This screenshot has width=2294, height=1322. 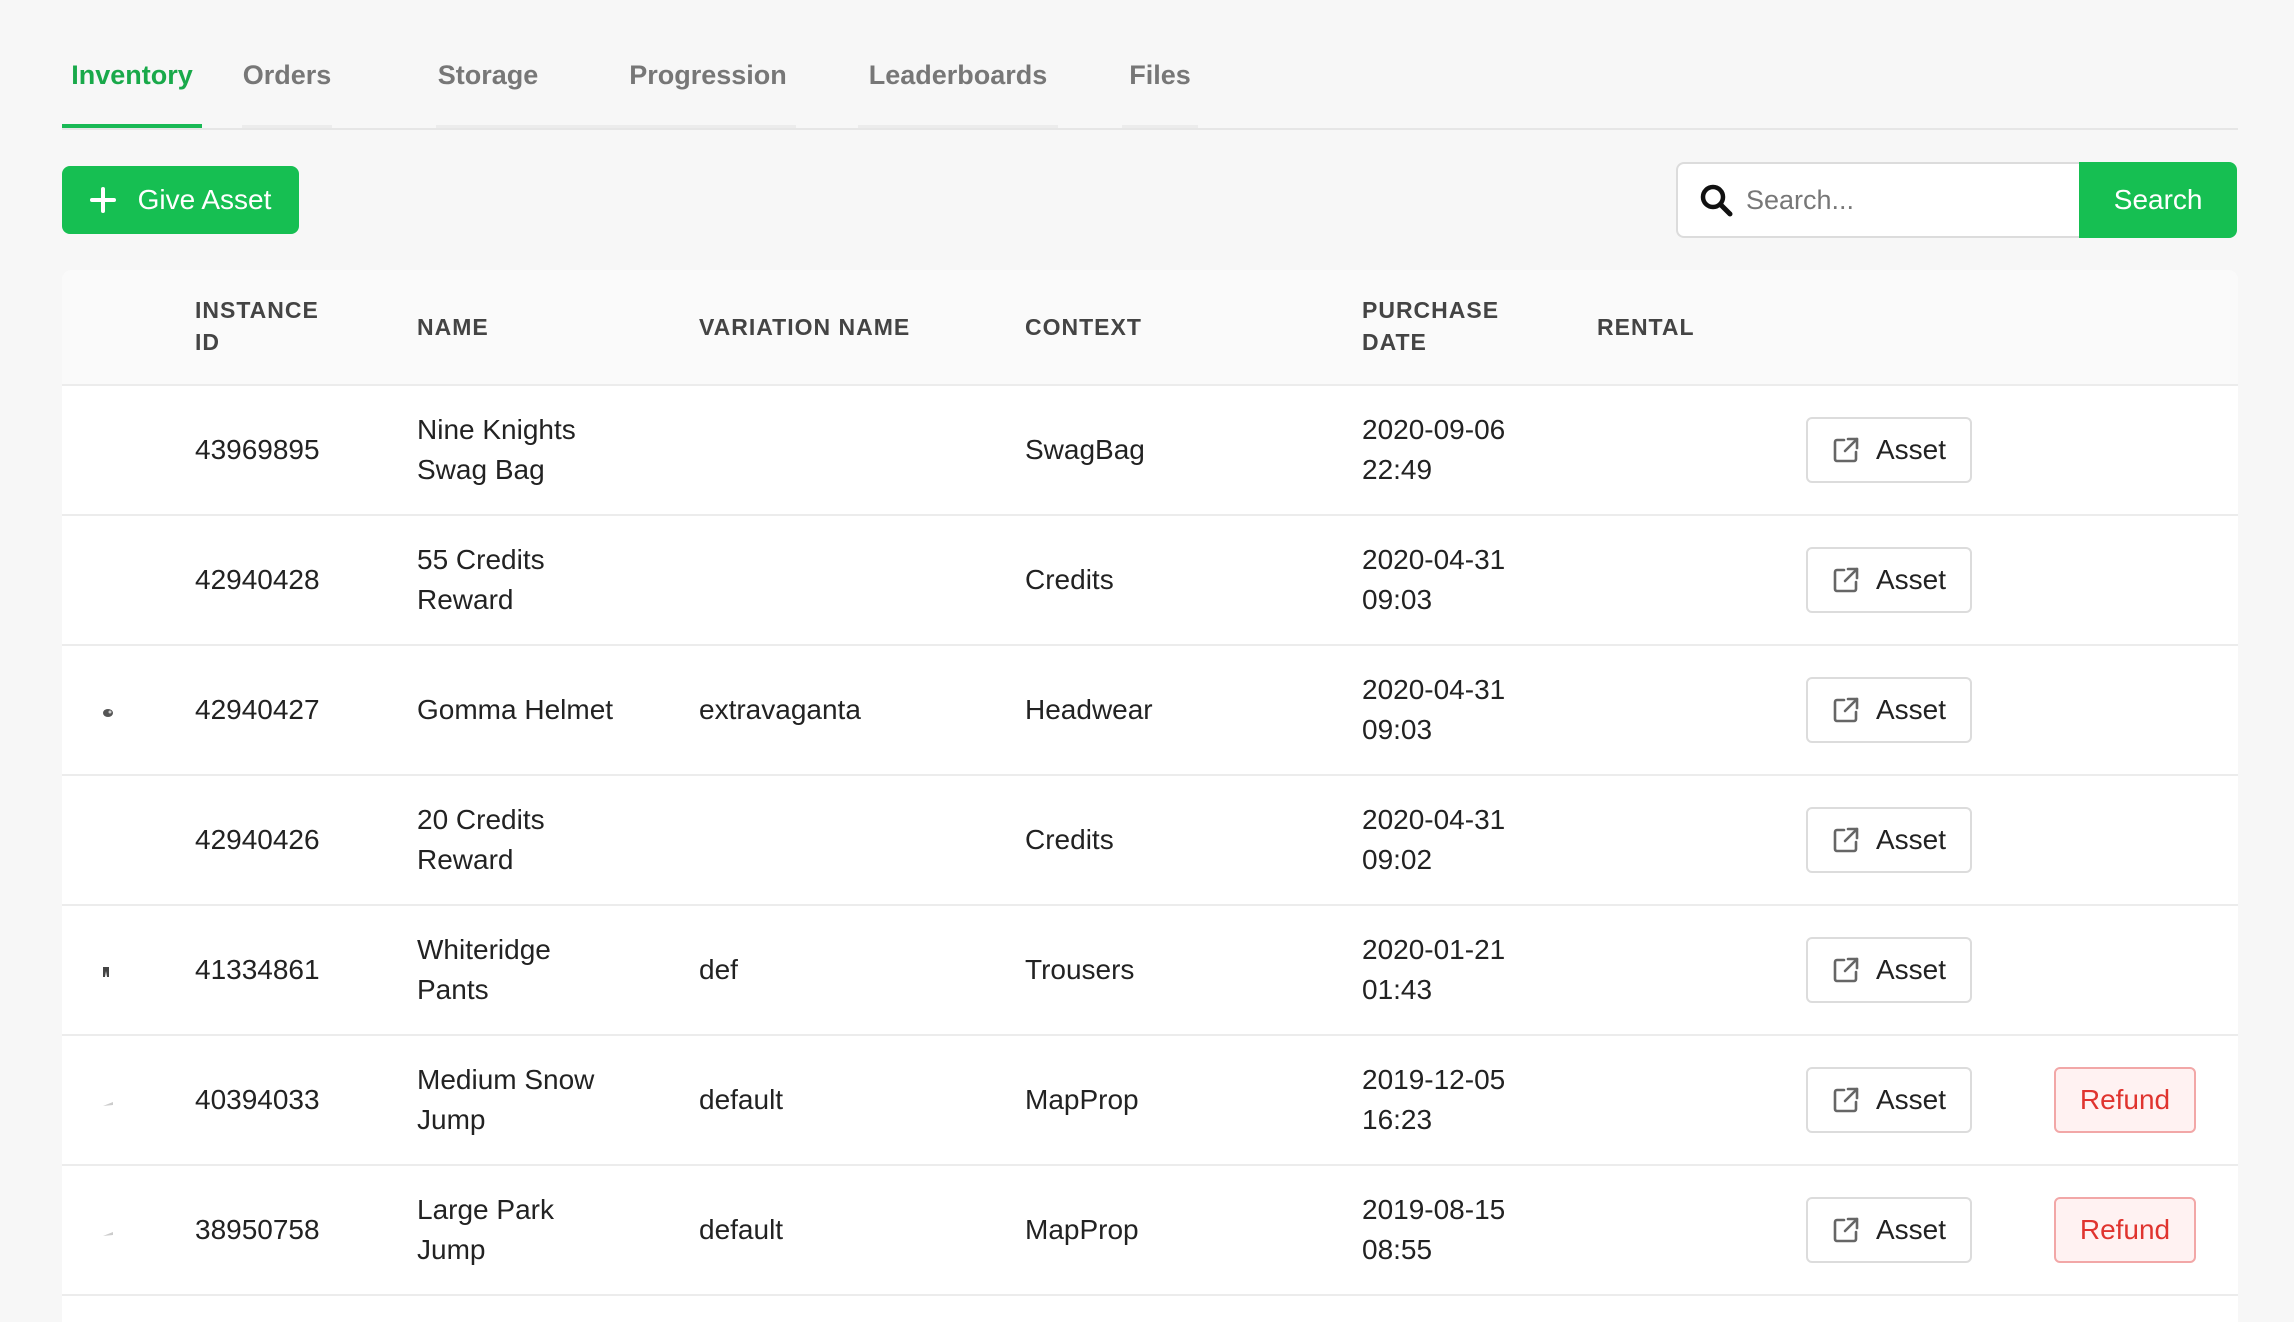 What do you see at coordinates (1083, 327) in the screenshot?
I see `header-context: CONTEXT` at bounding box center [1083, 327].